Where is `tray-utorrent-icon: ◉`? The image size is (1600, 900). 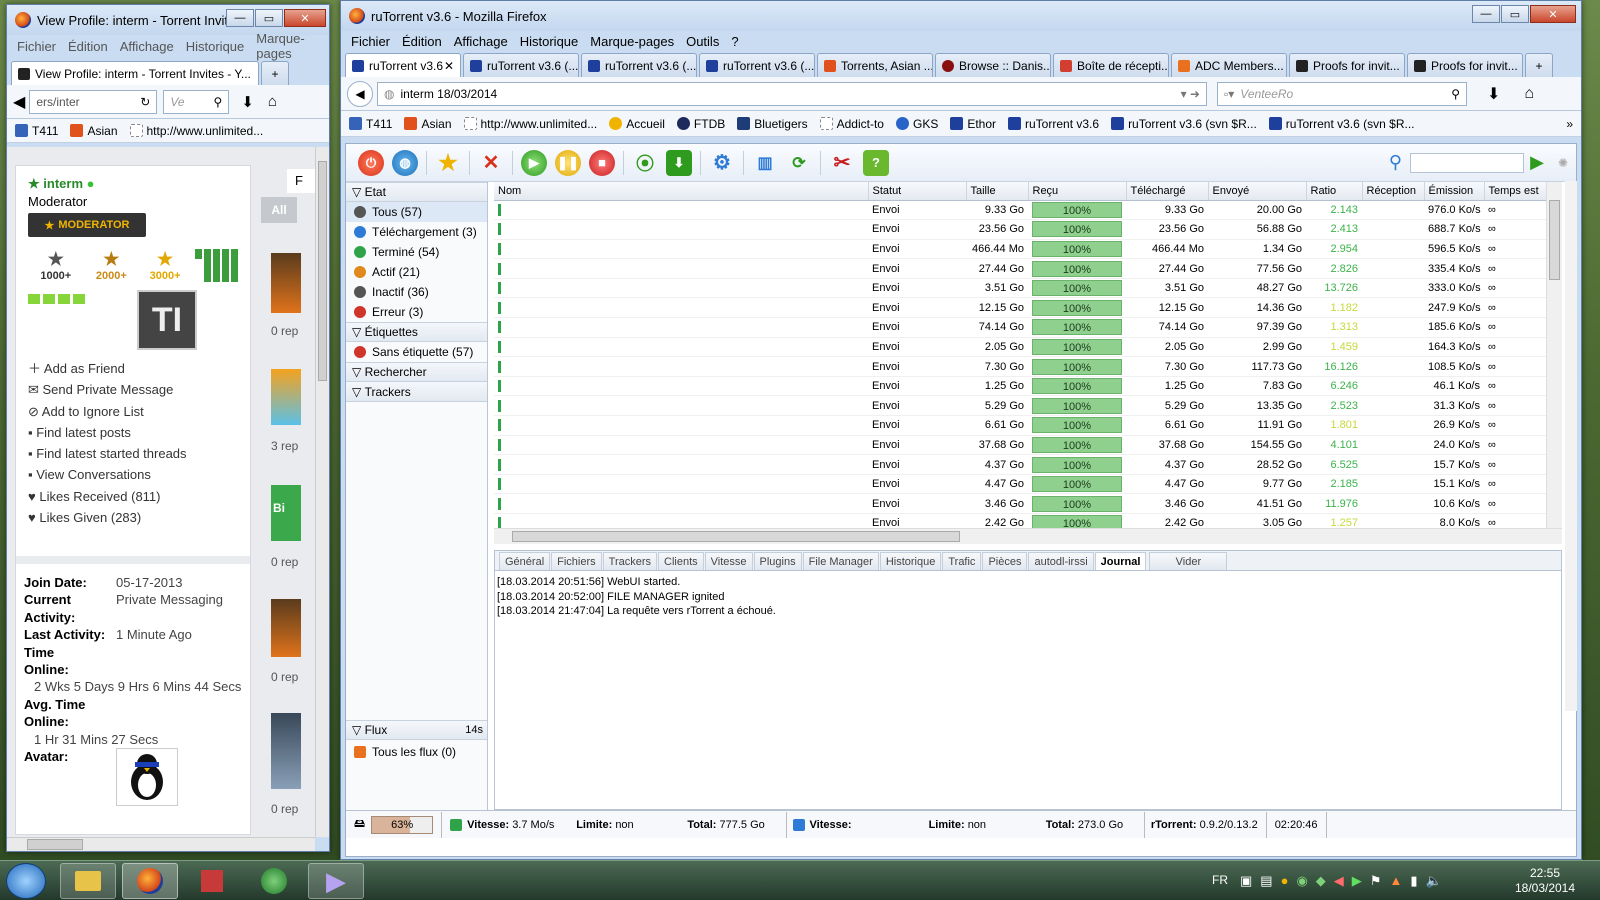
tray-utorrent-icon: ◉ is located at coordinates (1301, 881).